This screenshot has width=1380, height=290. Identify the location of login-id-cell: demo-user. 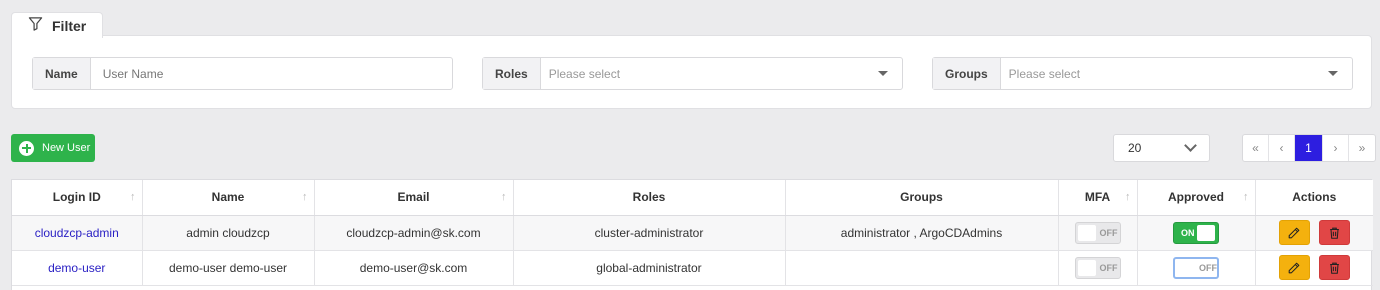
(77, 268).